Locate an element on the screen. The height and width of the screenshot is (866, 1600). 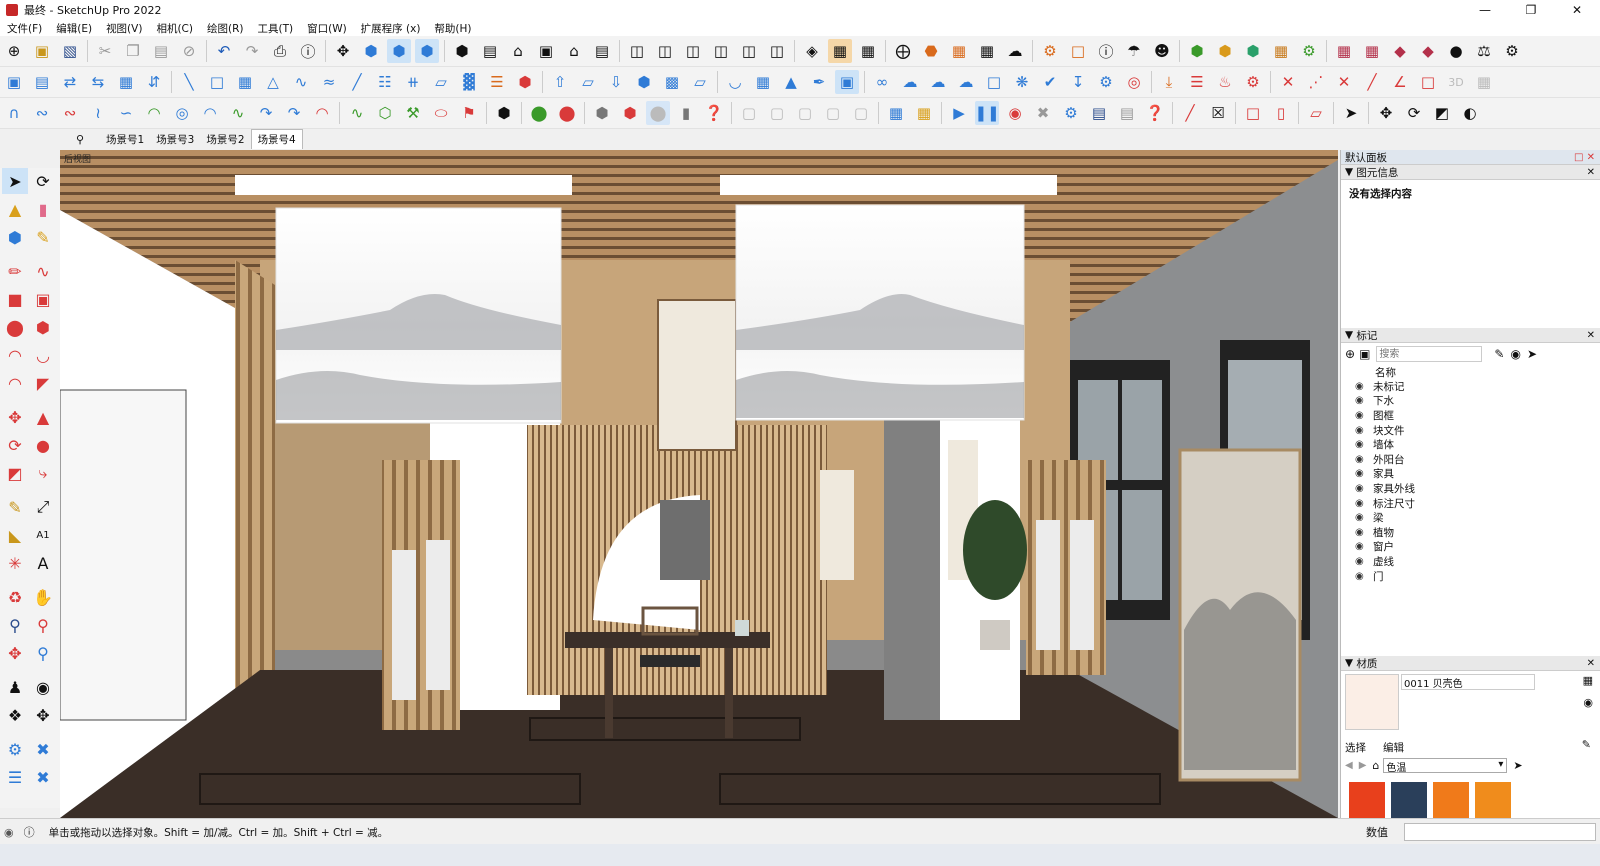
curve-3-icon: ∾ is located at coordinates (70, 113).